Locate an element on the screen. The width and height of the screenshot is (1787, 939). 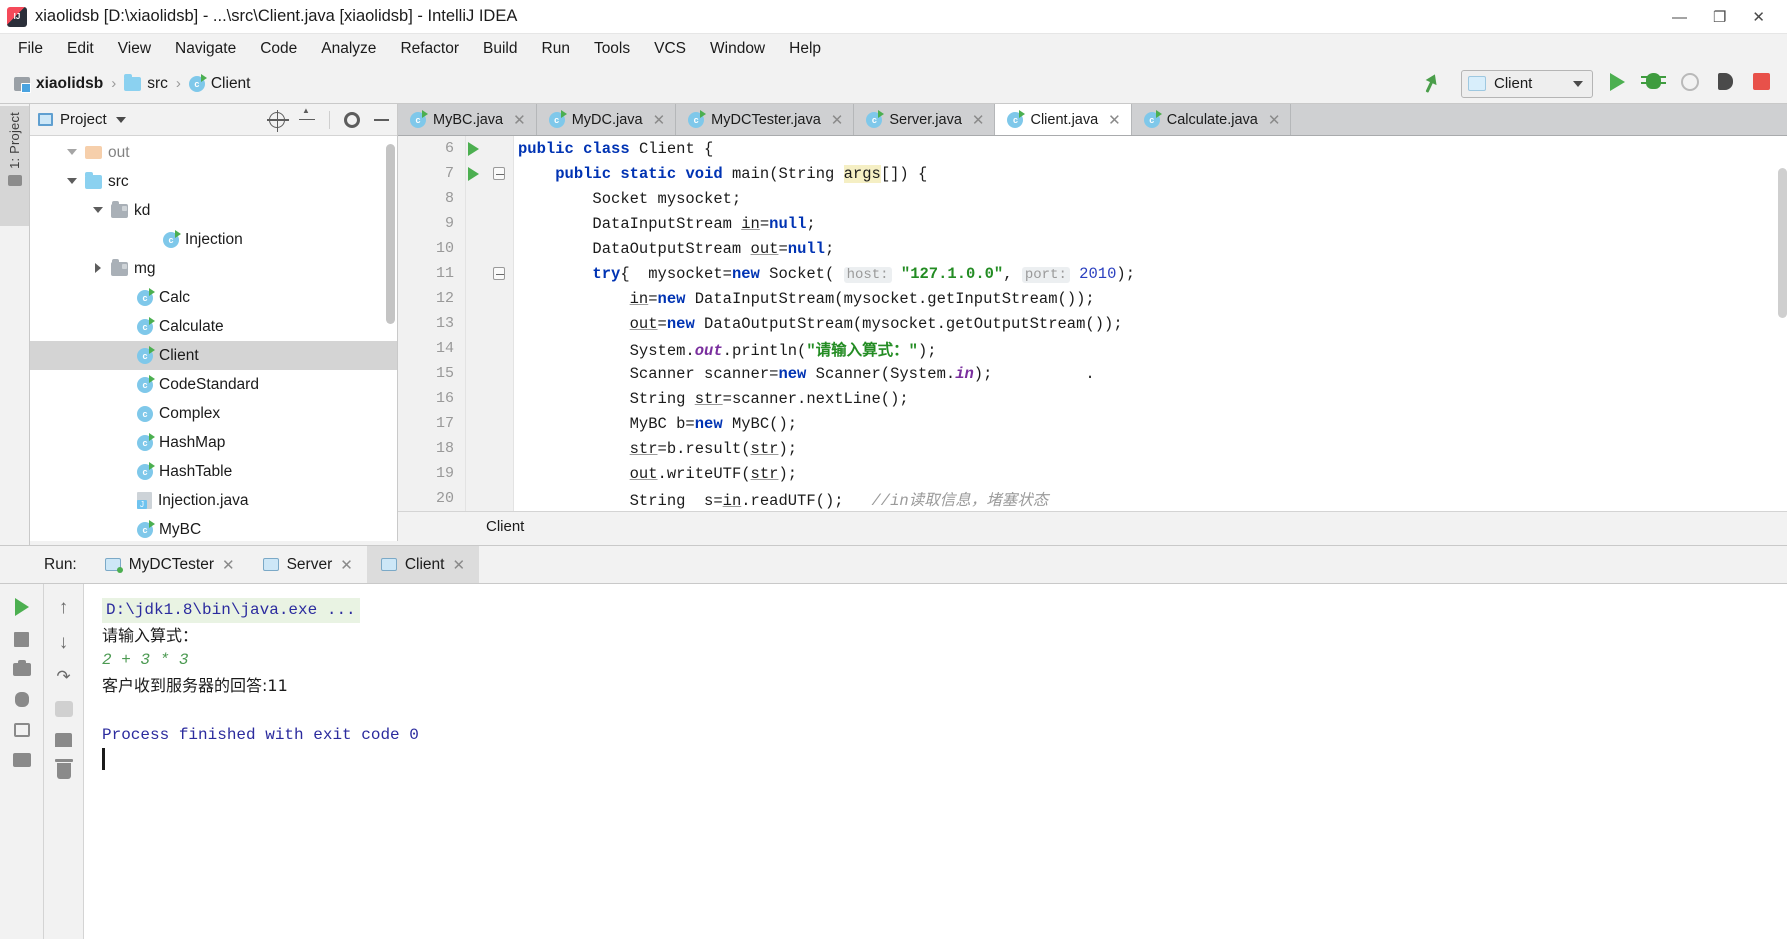
scroll-down-icon: ↓ is located at coordinates (64, 642).